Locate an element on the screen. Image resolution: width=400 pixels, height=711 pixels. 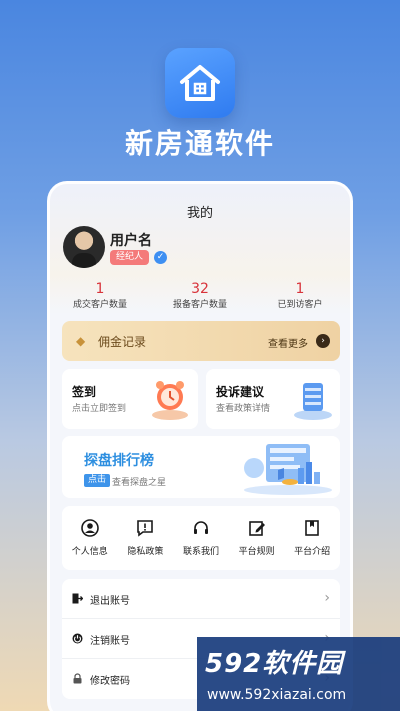
complaint-title: 投诉建议 is located at coordinates (240, 392).